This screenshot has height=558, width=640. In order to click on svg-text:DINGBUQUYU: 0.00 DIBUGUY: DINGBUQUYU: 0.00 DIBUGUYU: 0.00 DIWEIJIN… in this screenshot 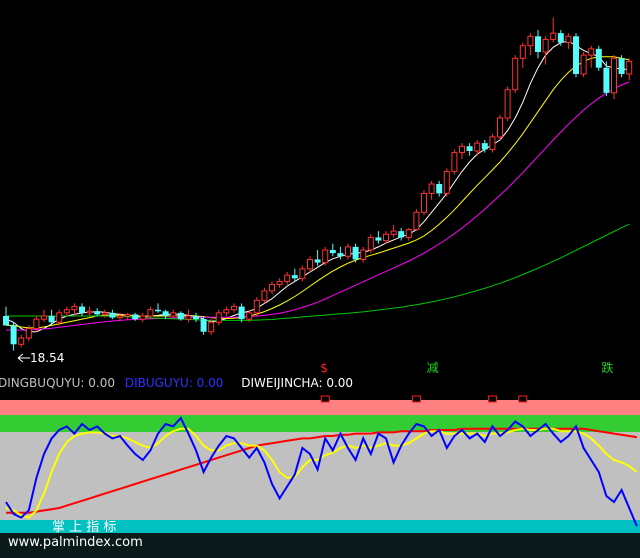, I will do `click(176, 383)`.